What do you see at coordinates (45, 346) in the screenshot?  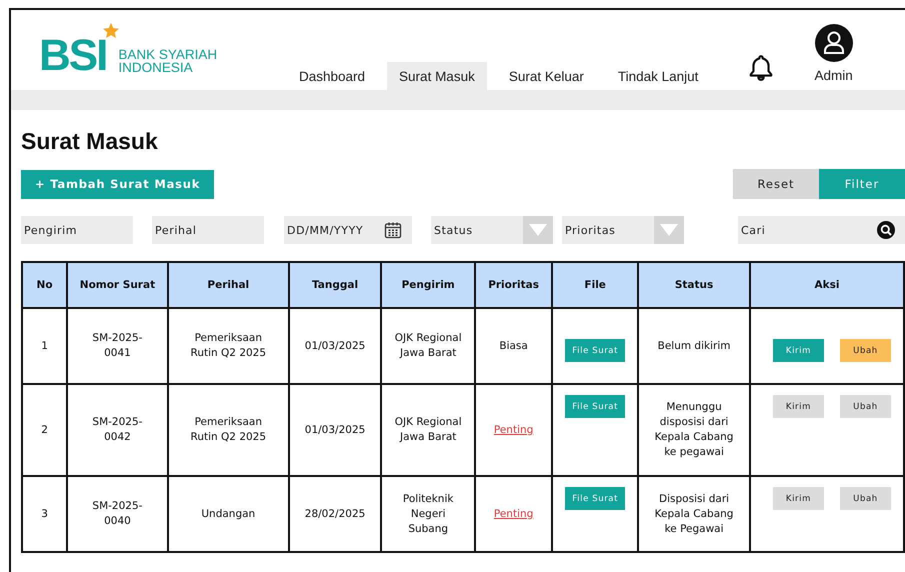 I see `table-cell: 1` at bounding box center [45, 346].